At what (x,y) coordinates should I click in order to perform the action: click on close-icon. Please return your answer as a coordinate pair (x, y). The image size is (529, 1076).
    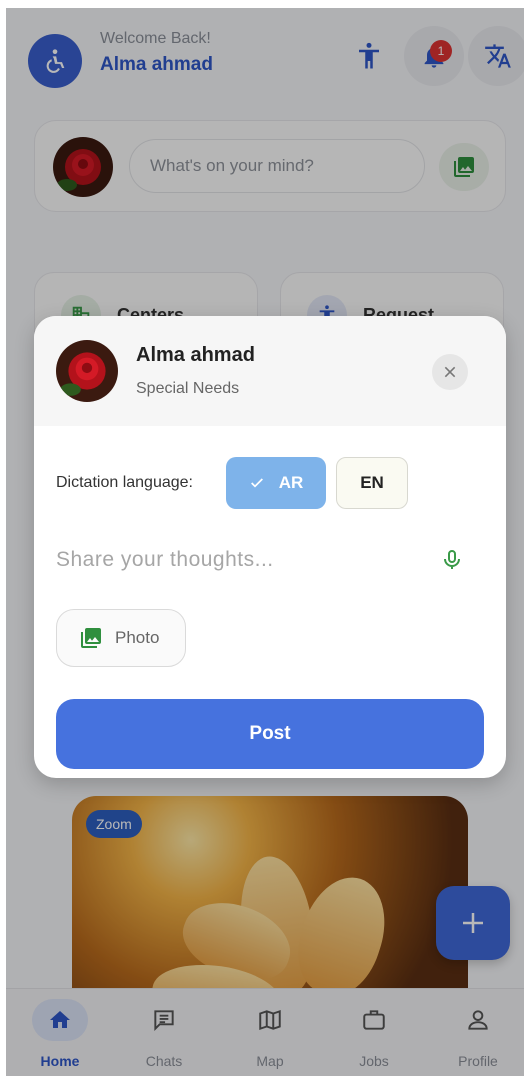
    Looking at the image, I should click on (450, 372).